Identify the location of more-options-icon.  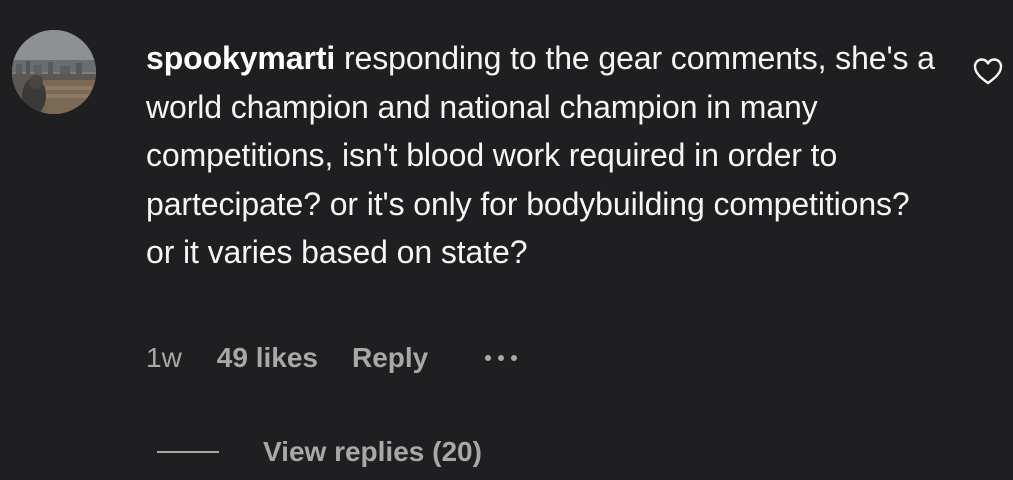
(501, 358).